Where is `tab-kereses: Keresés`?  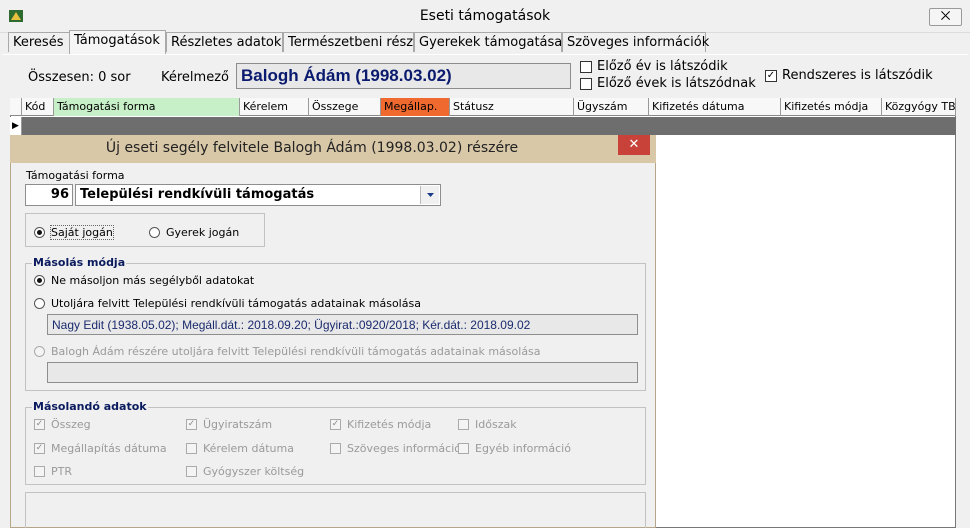
tab-kereses: Keresés is located at coordinates (39, 42).